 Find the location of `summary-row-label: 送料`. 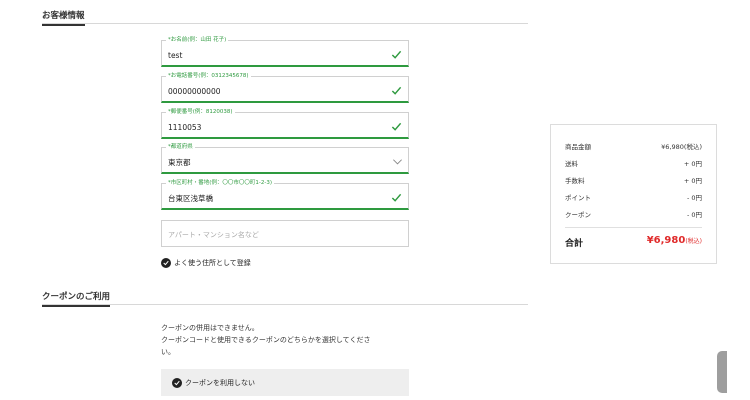

summary-row-label: 送料 is located at coordinates (571, 164).